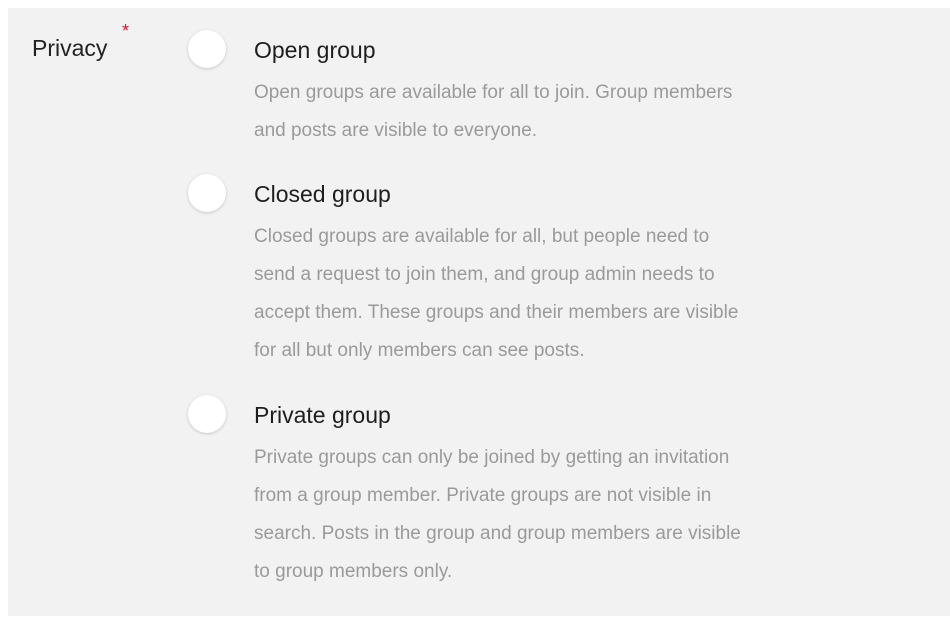  I want to click on required-asterisk: *, so click(126, 31).